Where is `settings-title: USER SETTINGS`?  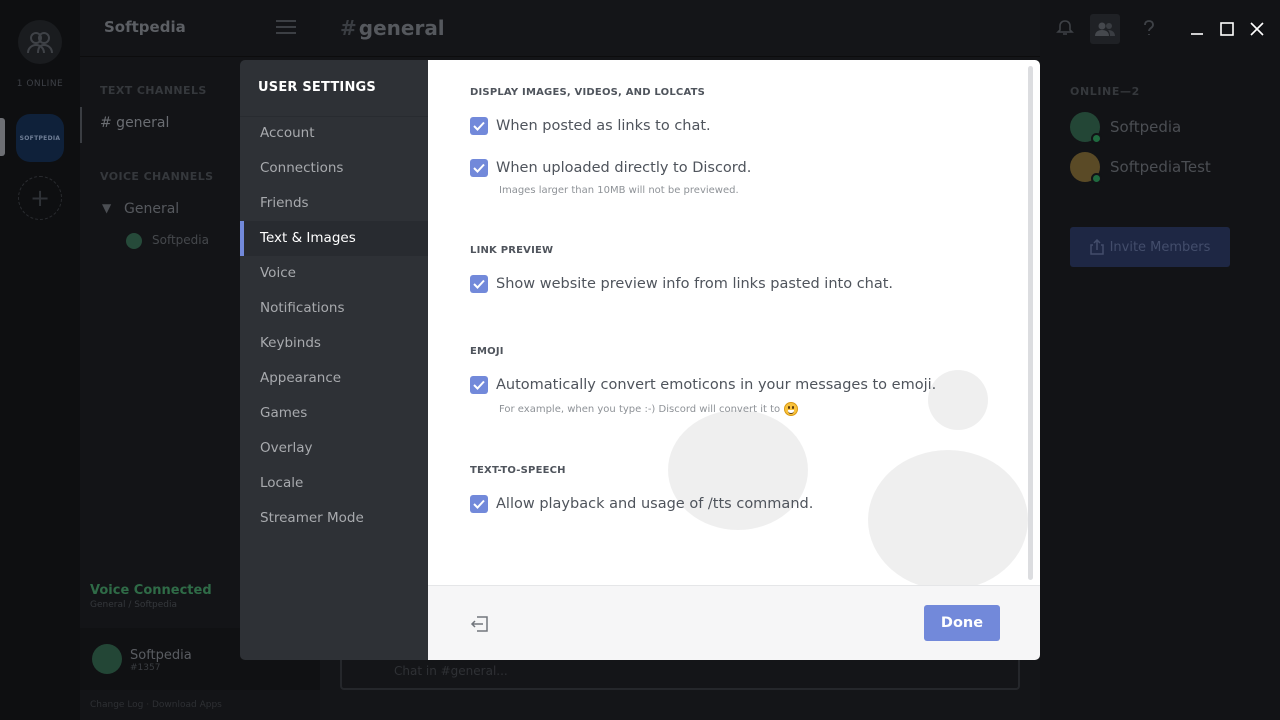
settings-title: USER SETTINGS is located at coordinates (317, 87).